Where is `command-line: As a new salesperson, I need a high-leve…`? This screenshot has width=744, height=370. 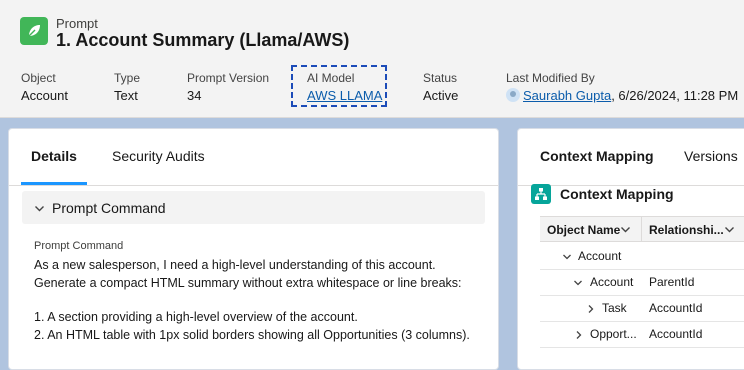
command-line: As a new salesperson, I need a high-leve… is located at coordinates (248, 274).